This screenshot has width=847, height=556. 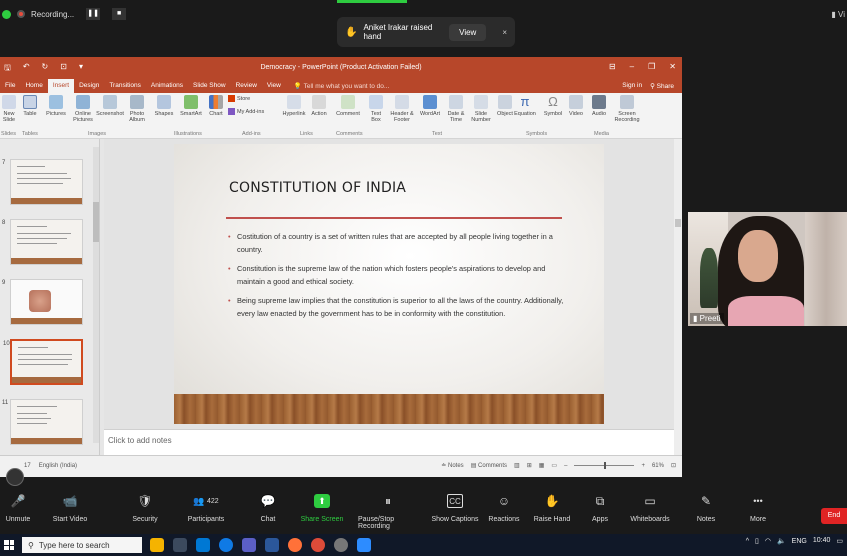 What do you see at coordinates (209, 86) in the screenshot?
I see `tab-slide-show: Slide Show` at bounding box center [209, 86].